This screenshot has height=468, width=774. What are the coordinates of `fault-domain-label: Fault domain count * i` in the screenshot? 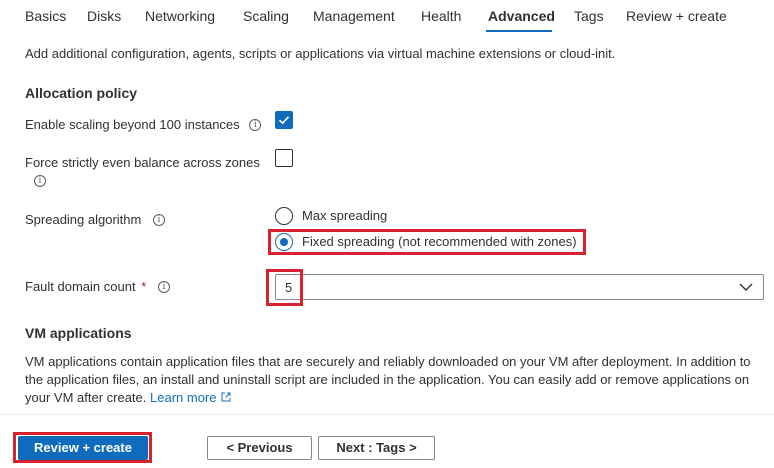 It's located at (97, 286).